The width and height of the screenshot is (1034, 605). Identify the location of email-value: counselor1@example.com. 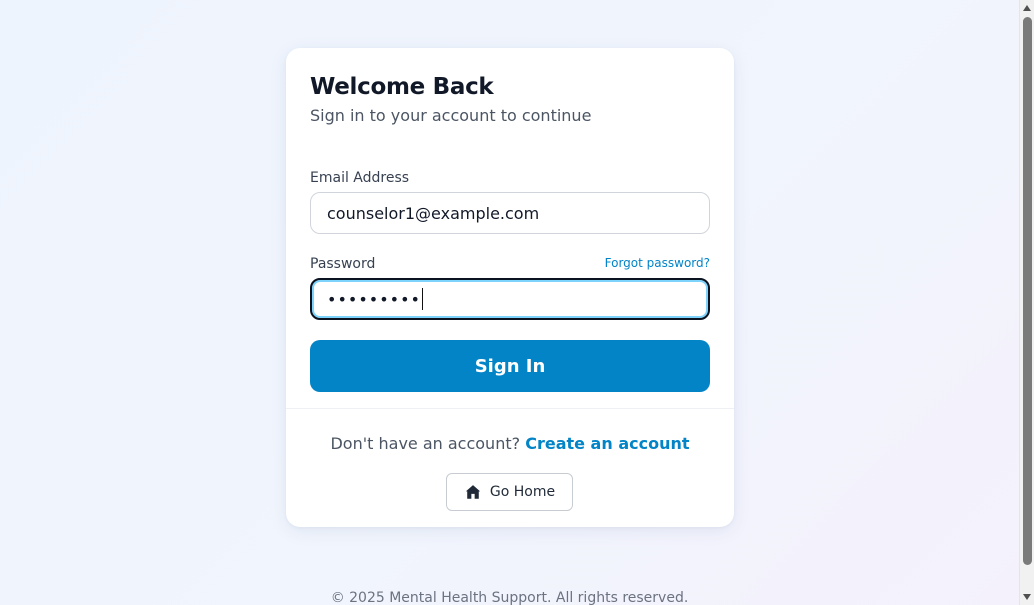
(433, 213).